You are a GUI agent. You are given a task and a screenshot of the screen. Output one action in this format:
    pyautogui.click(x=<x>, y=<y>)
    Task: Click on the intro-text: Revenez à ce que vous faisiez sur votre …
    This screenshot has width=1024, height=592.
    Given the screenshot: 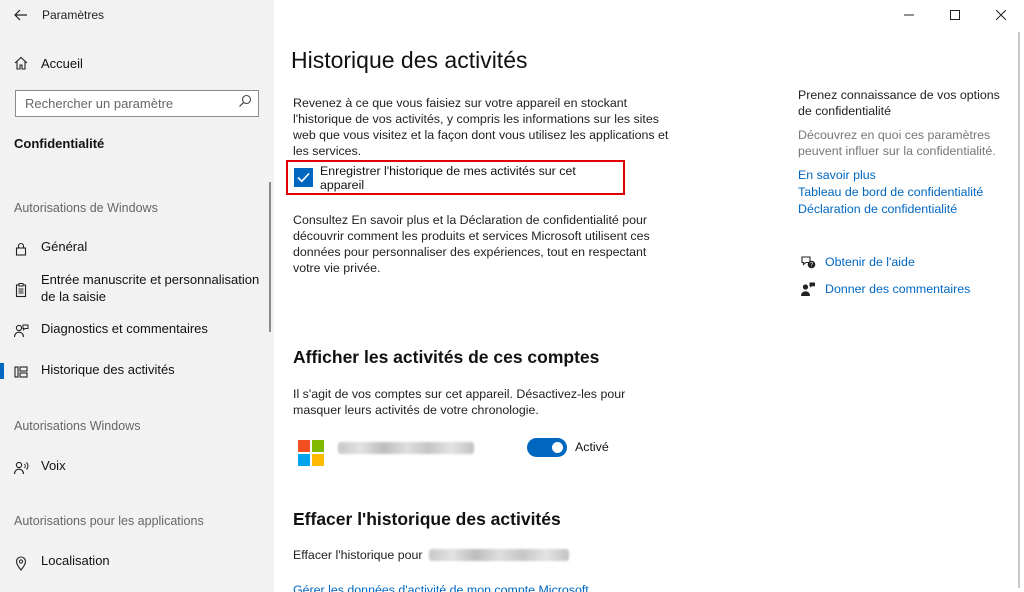 What is the action you would take?
    pyautogui.click(x=481, y=127)
    